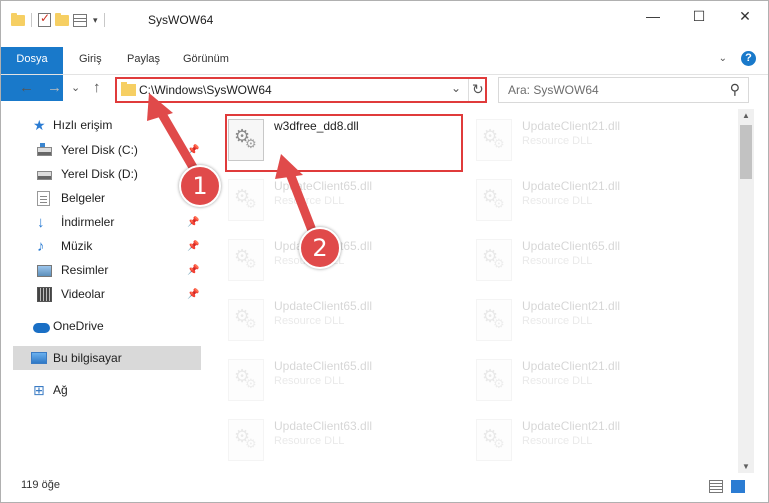 The width and height of the screenshot is (769, 503). What do you see at coordinates (39, 358) in the screenshot?
I see `this-pc-icon` at bounding box center [39, 358].